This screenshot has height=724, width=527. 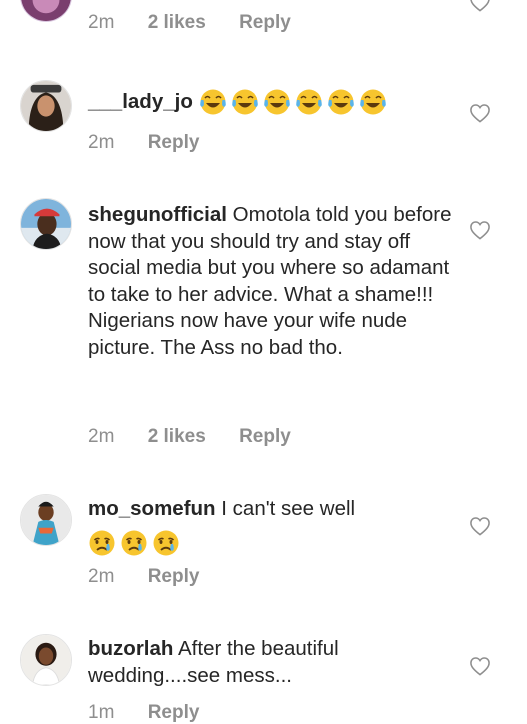 I want to click on comment-body: mo_somefun I can't see well, so click(x=273, y=527).